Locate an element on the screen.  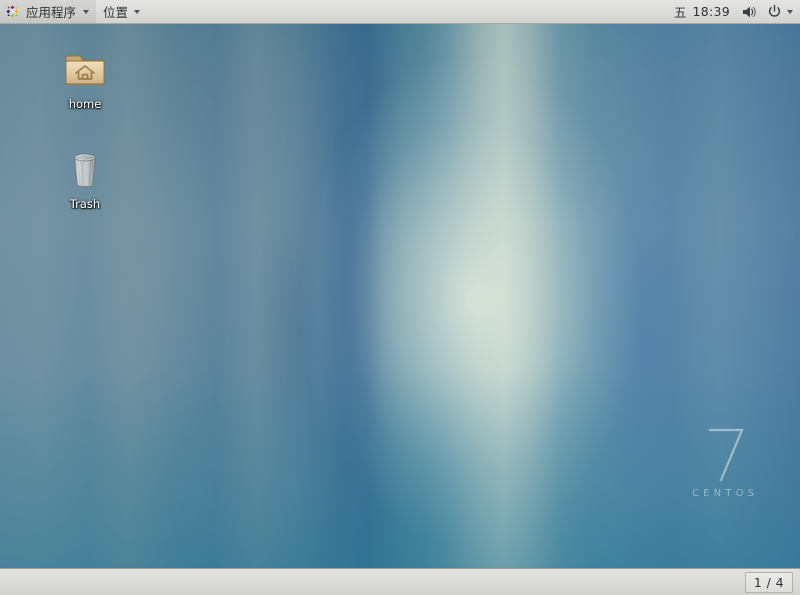
desktop-icon-trash: Trash is located at coordinates (85, 177).